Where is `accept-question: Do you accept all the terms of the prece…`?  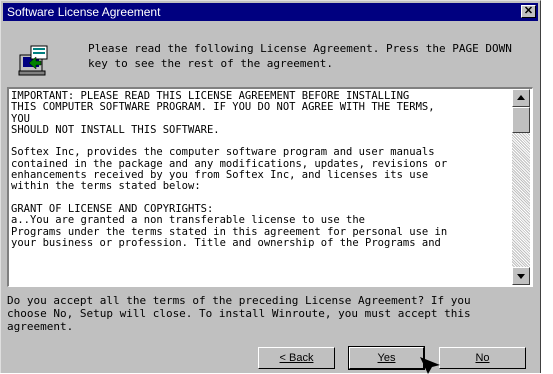
accept-question: Do you accept all the terms of the prece… is located at coordinates (239, 313).